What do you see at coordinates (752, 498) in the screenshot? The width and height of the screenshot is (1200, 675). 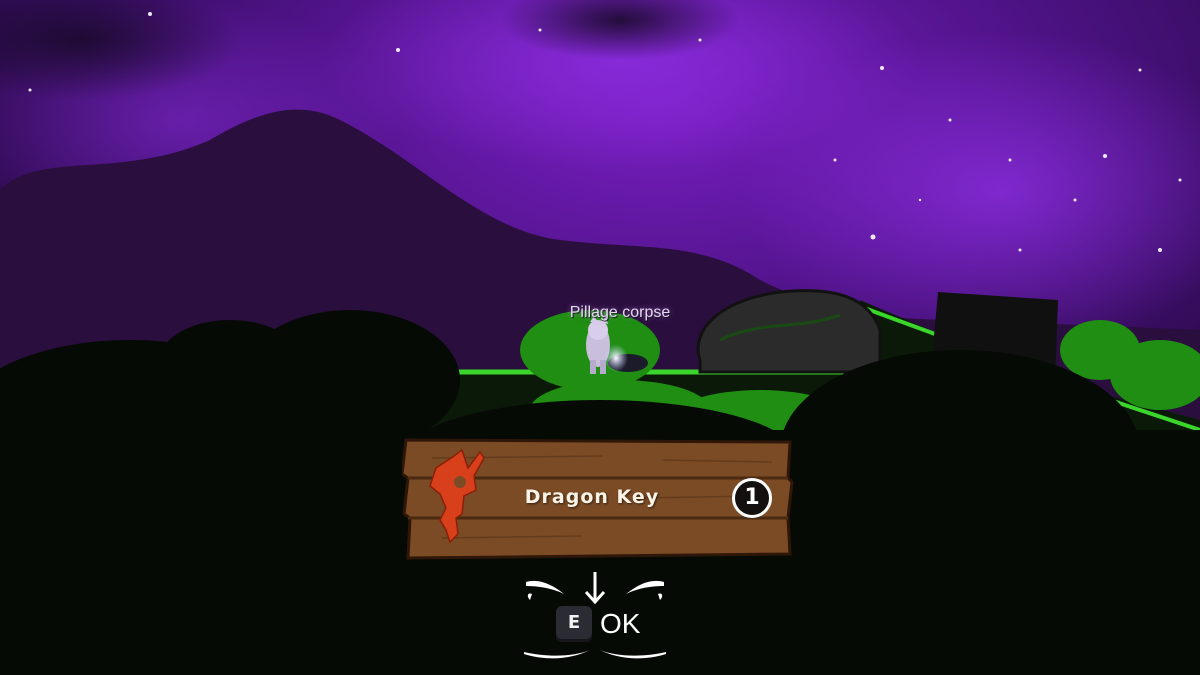 I see `item-quantity-badge: 1` at bounding box center [752, 498].